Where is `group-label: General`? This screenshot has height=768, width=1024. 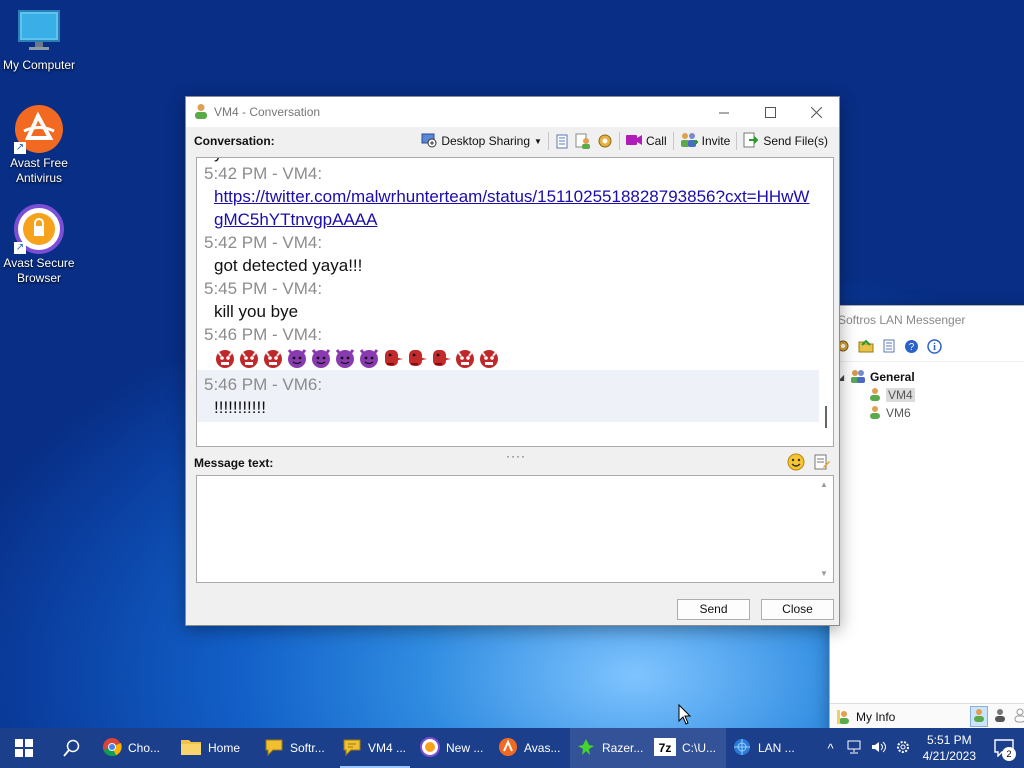
group-label: General is located at coordinates (892, 377).